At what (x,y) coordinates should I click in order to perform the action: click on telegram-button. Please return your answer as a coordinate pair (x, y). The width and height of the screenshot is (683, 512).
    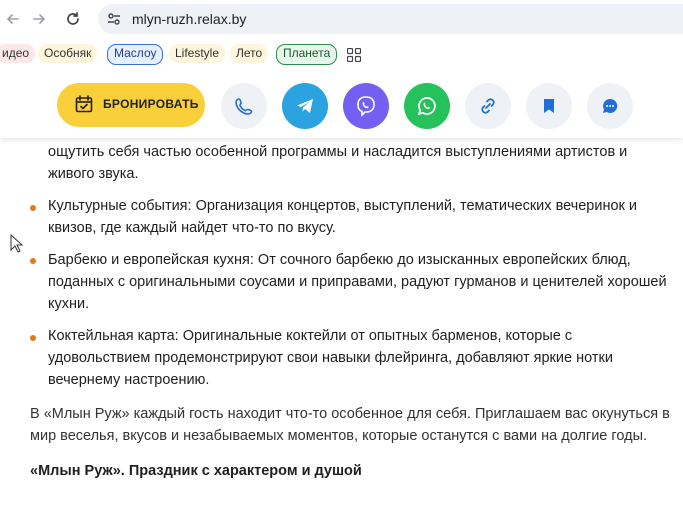
    Looking at the image, I should click on (305, 106).